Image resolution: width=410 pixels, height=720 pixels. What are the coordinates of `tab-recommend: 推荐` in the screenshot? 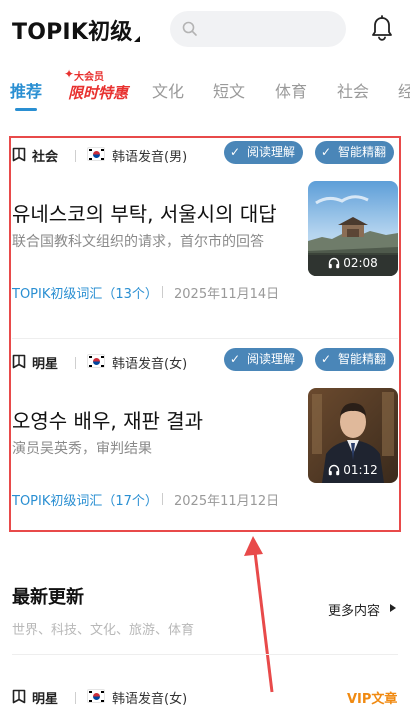 It's located at (26, 90).